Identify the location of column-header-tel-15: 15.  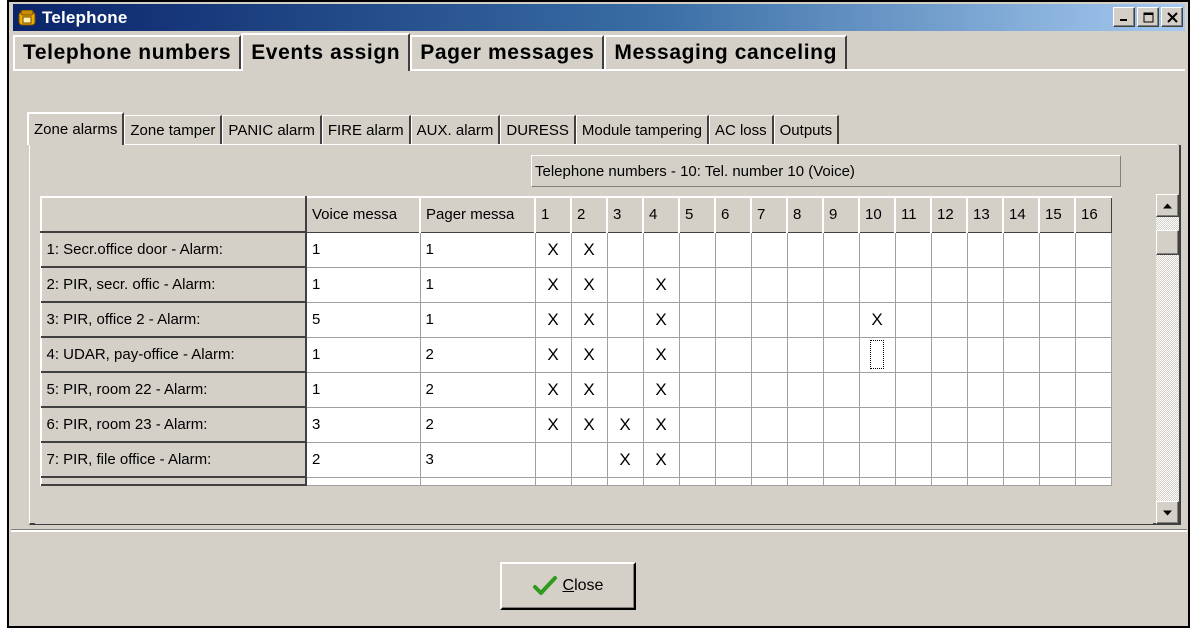
(1057, 214).